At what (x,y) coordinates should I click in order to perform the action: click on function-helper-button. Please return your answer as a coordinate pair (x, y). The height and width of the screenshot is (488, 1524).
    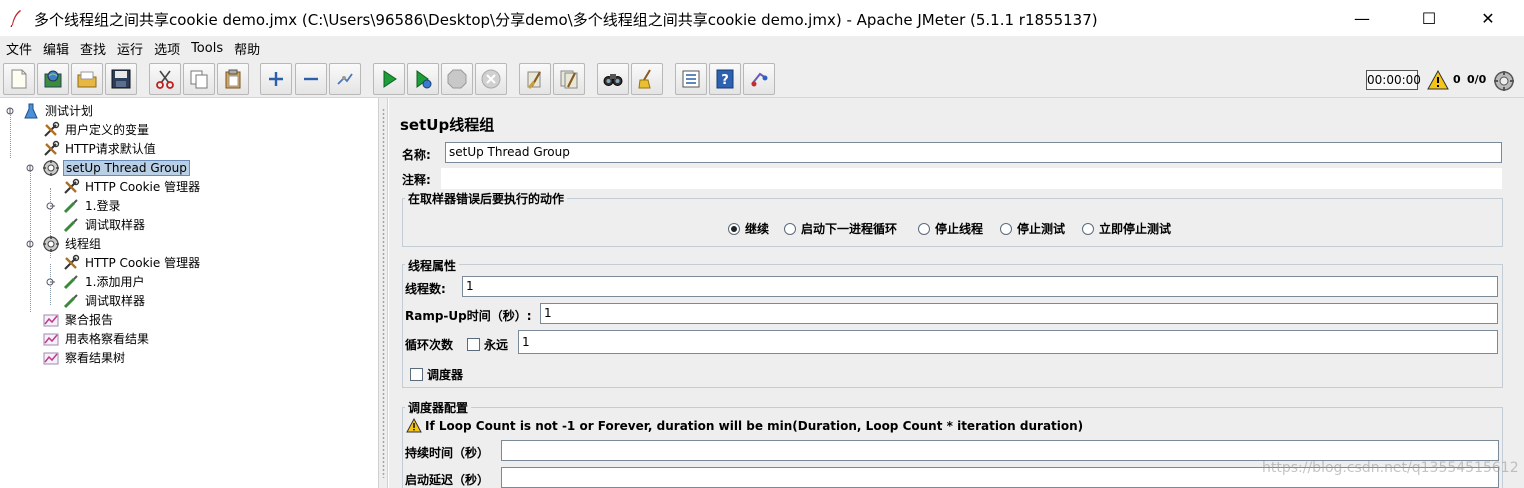
    Looking at the image, I should click on (691, 79).